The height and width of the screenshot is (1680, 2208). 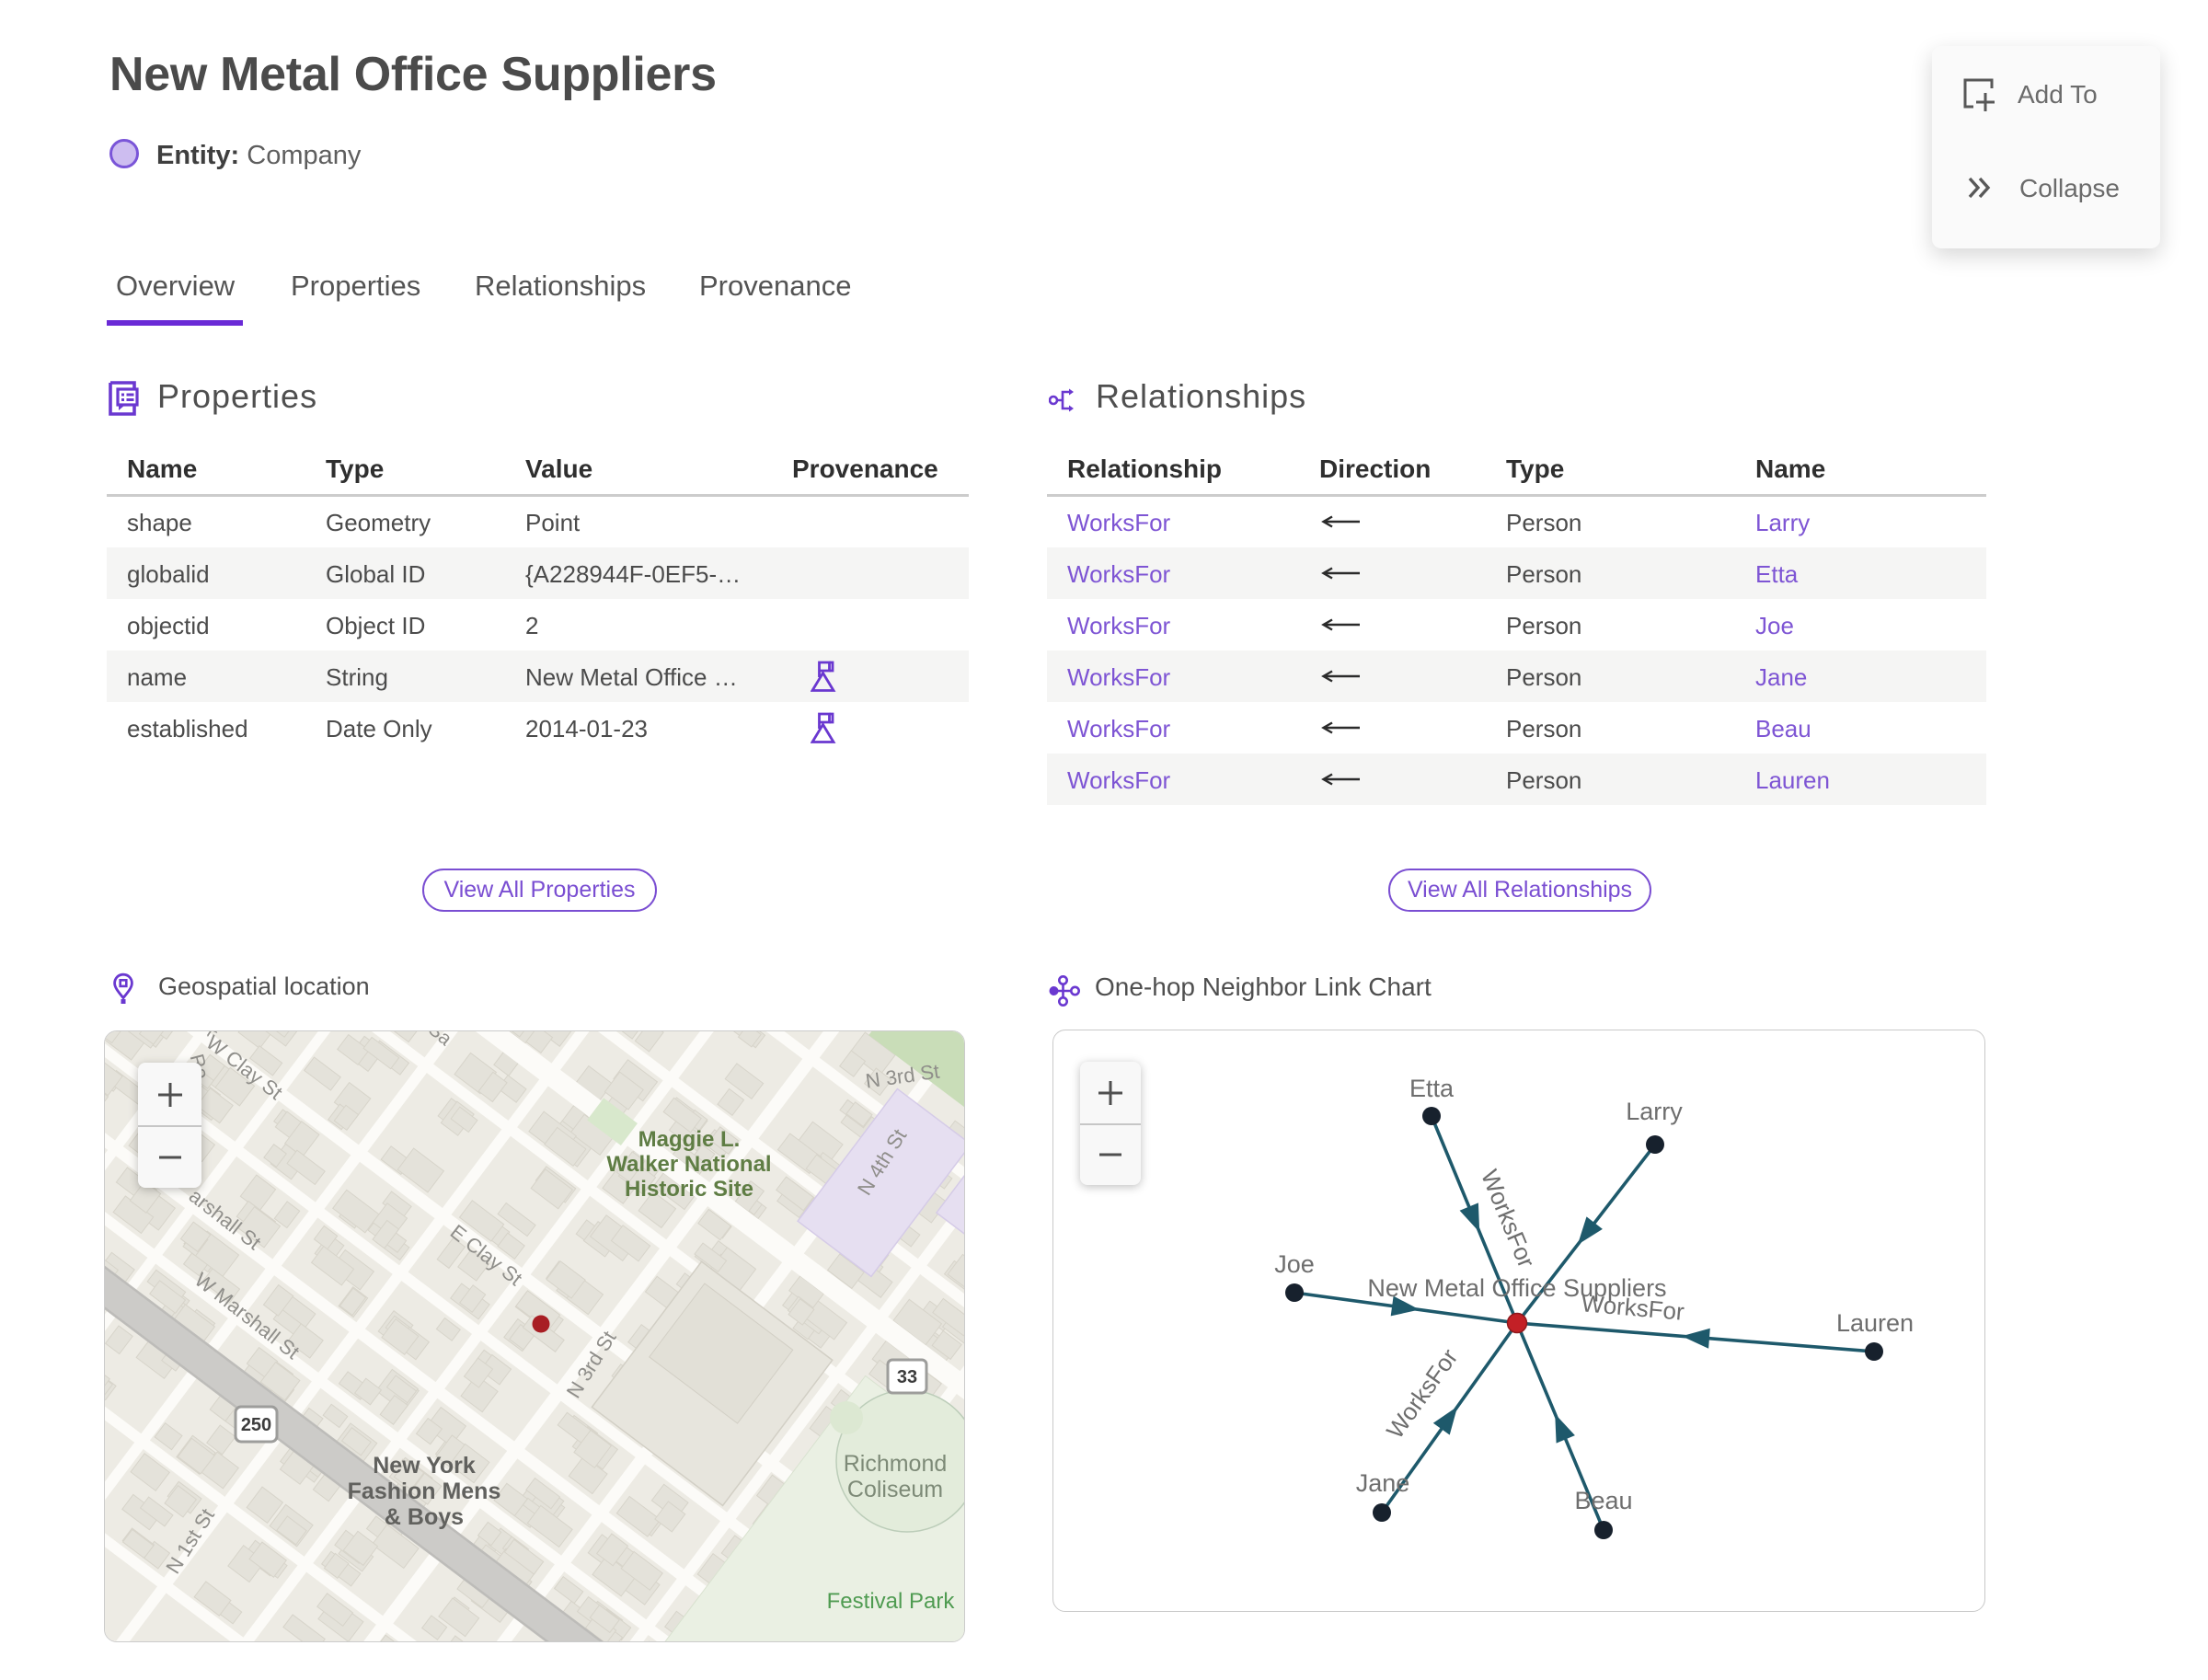 What do you see at coordinates (688, 1164) in the screenshot?
I see `svg-text: Walker National` at bounding box center [688, 1164].